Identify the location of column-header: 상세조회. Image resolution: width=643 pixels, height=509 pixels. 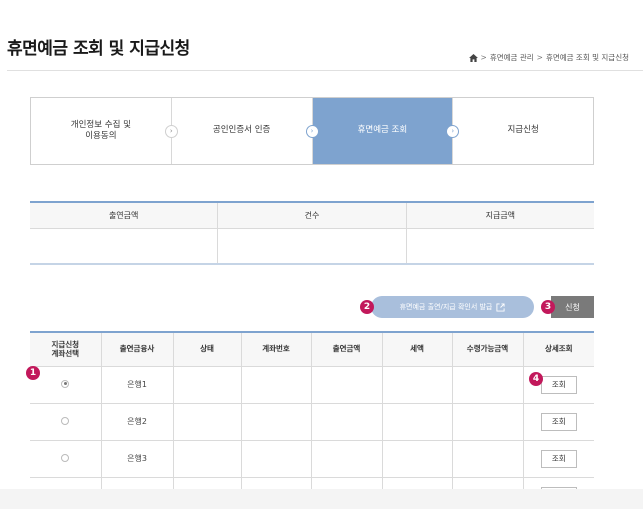
(558, 350).